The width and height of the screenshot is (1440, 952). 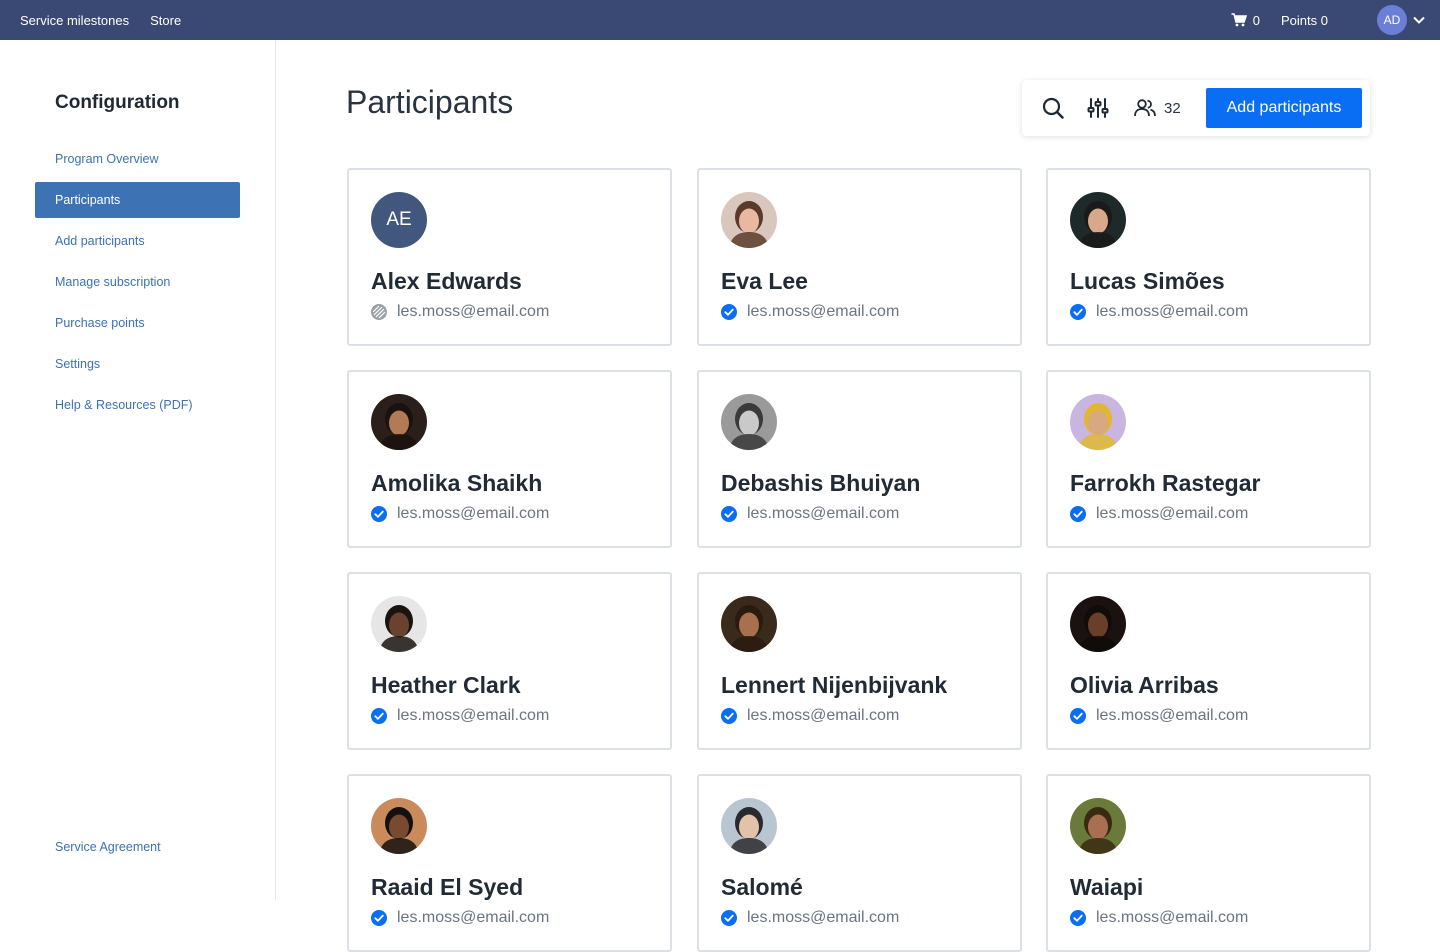 What do you see at coordinates (1147, 281) in the screenshot?
I see `participant-name: Lucas Simões` at bounding box center [1147, 281].